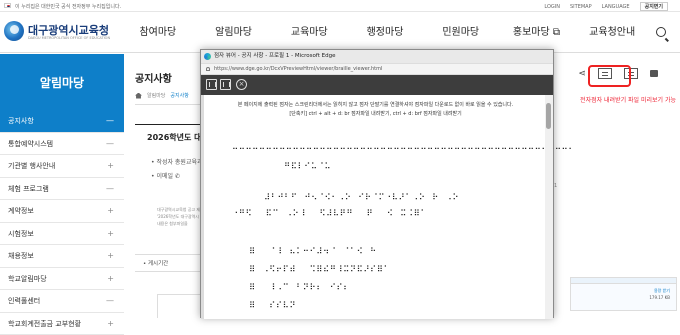  What do you see at coordinates (581, 7) in the screenshot?
I see `sitemap-link: SITEMAP` at bounding box center [581, 7].